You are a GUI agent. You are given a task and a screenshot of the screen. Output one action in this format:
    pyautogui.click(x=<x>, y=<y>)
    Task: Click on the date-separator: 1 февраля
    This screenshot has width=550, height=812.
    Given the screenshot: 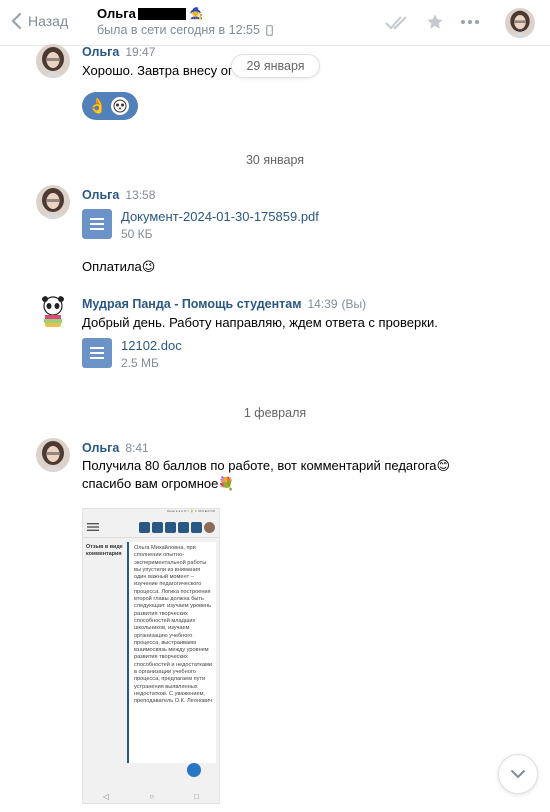 What is the action you would take?
    pyautogui.click(x=275, y=413)
    